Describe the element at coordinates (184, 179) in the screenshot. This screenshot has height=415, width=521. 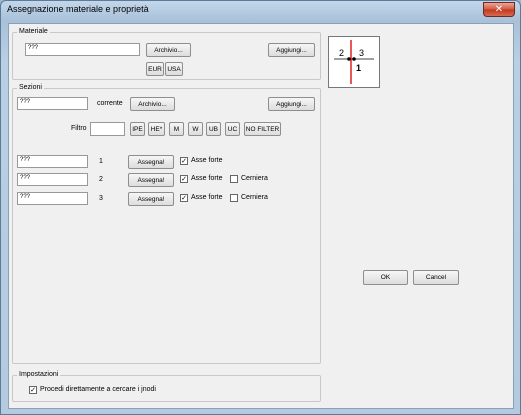
I see `asse-forte-2-checkbox: ✓` at that location.